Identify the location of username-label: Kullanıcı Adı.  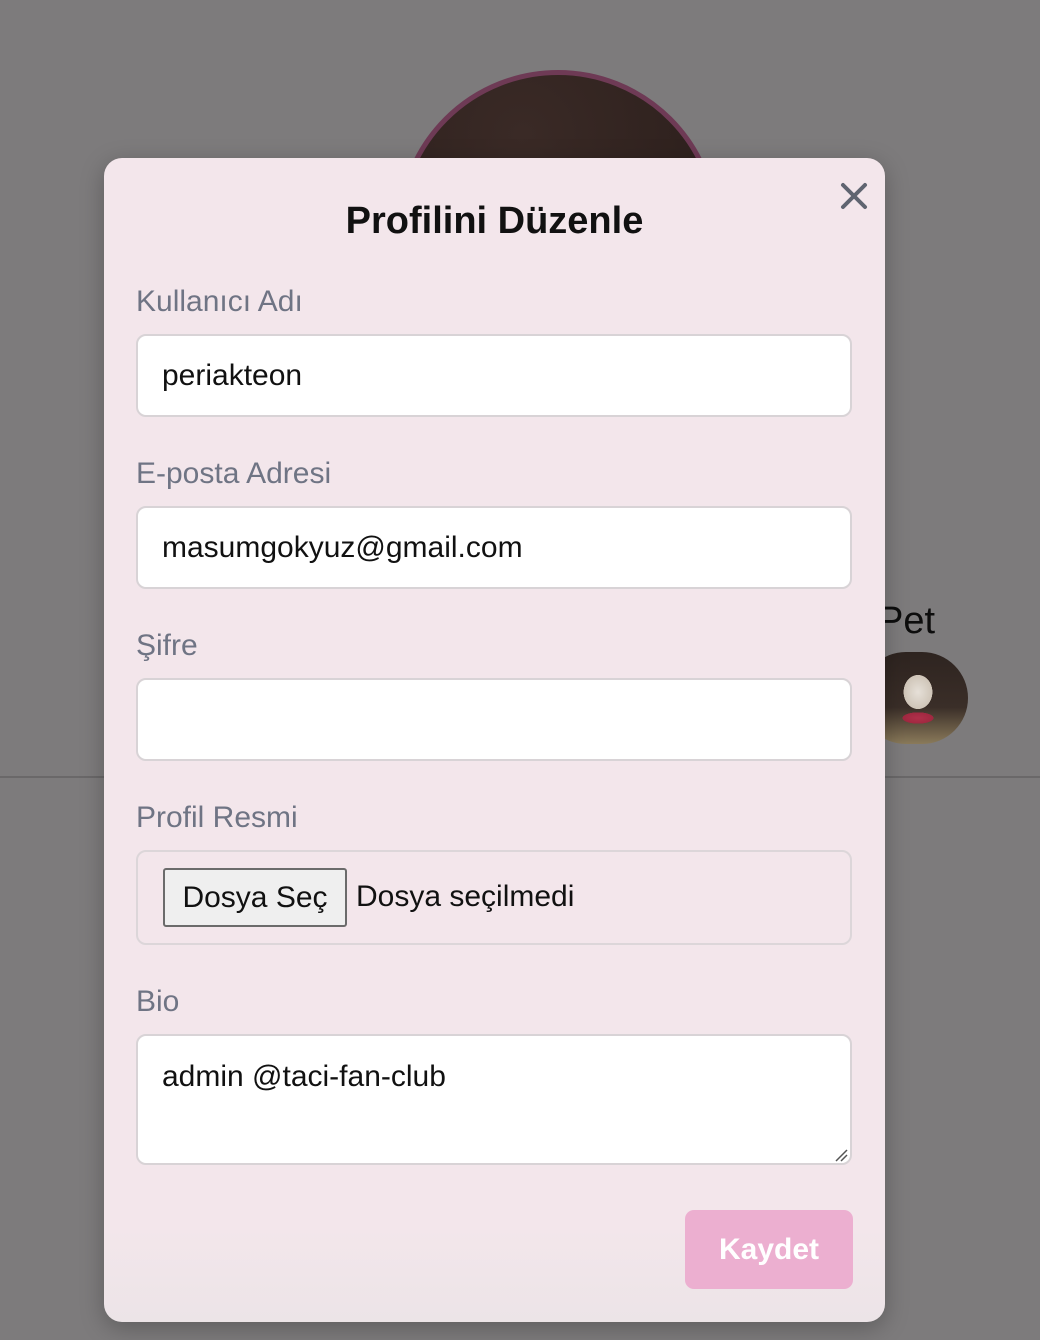
(219, 301).